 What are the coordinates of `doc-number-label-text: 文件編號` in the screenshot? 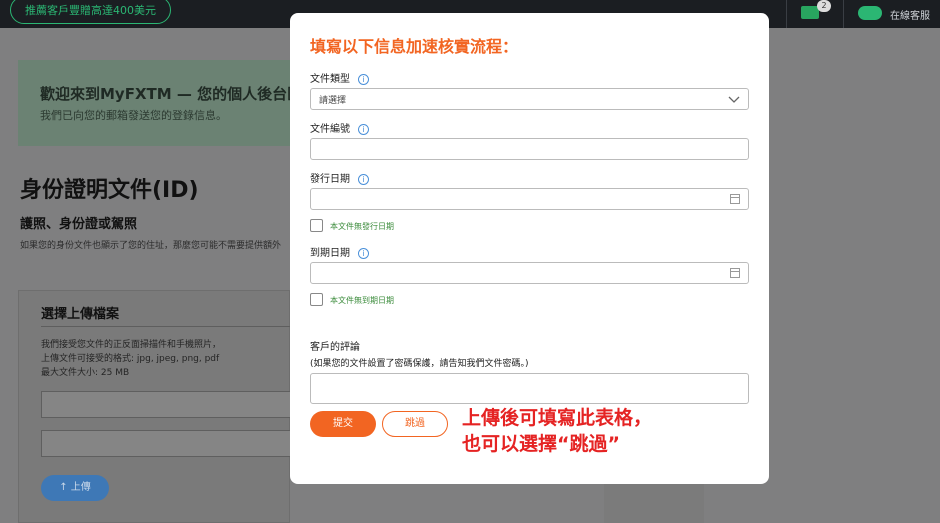 It's located at (330, 129).